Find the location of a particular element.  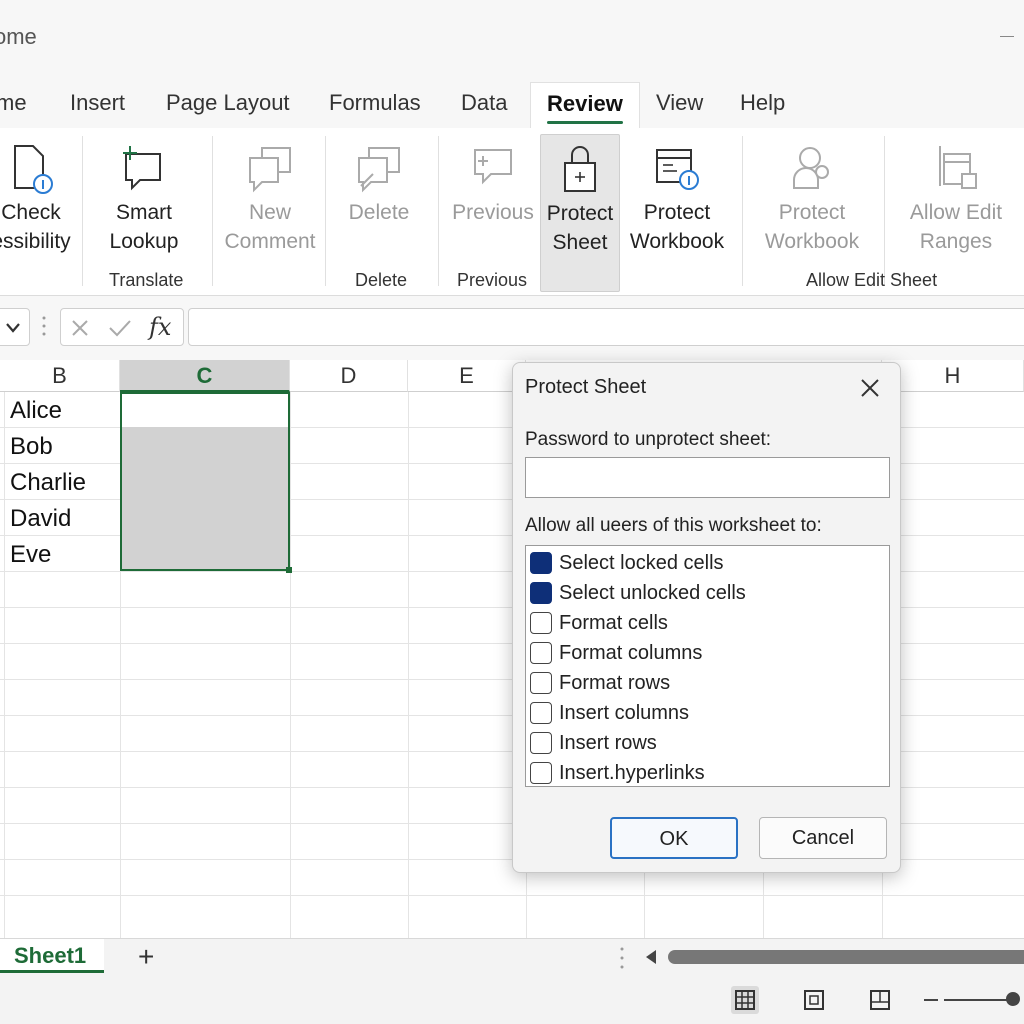

protect-sheet-button: Protect Sheet is located at coordinates (580, 213).